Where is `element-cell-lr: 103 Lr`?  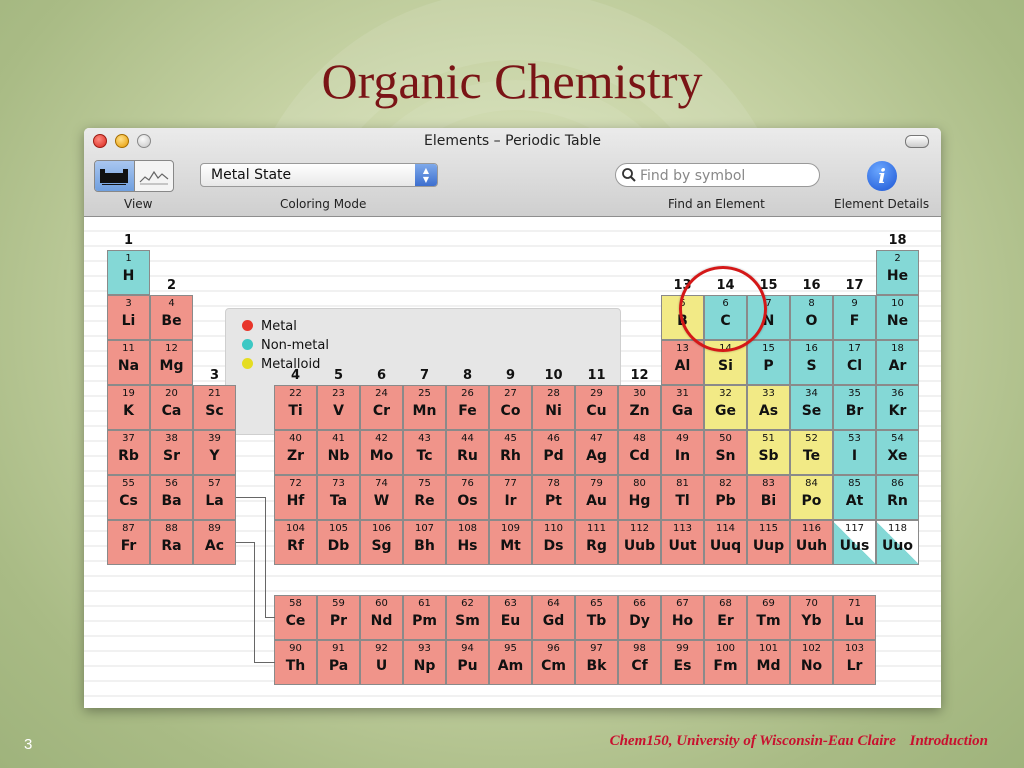 element-cell-lr: 103 Lr is located at coordinates (854, 662).